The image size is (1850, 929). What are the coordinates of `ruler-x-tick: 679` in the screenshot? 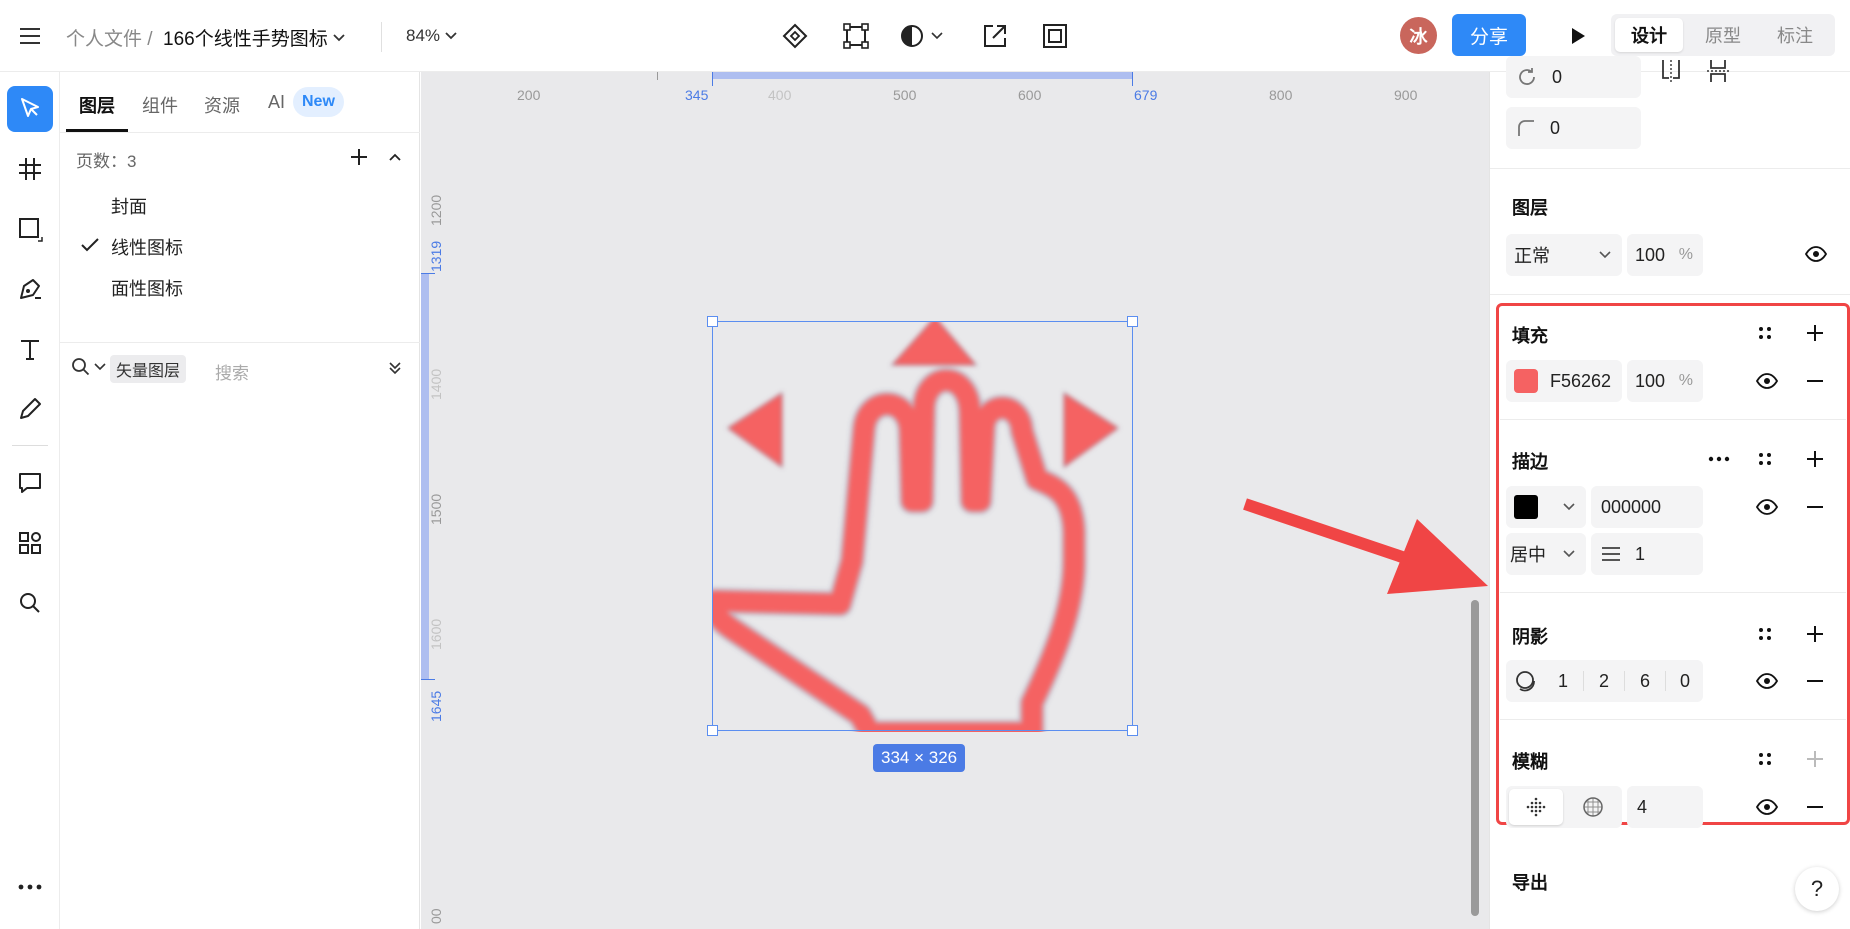 It's located at (1146, 95).